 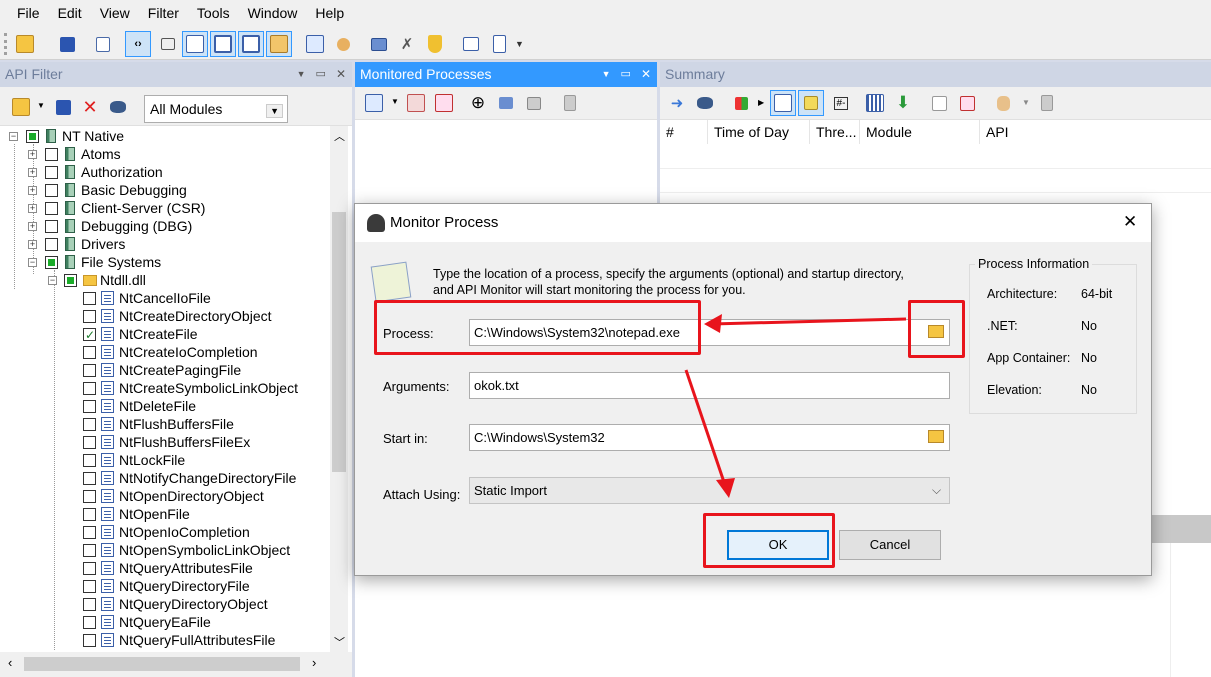 I want to click on tree-node-function: NtFlushBuffersFile, so click(x=165, y=424).